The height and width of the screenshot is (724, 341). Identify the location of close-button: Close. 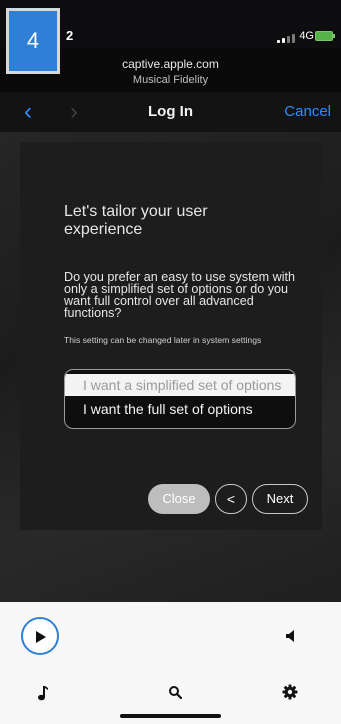
(179, 499).